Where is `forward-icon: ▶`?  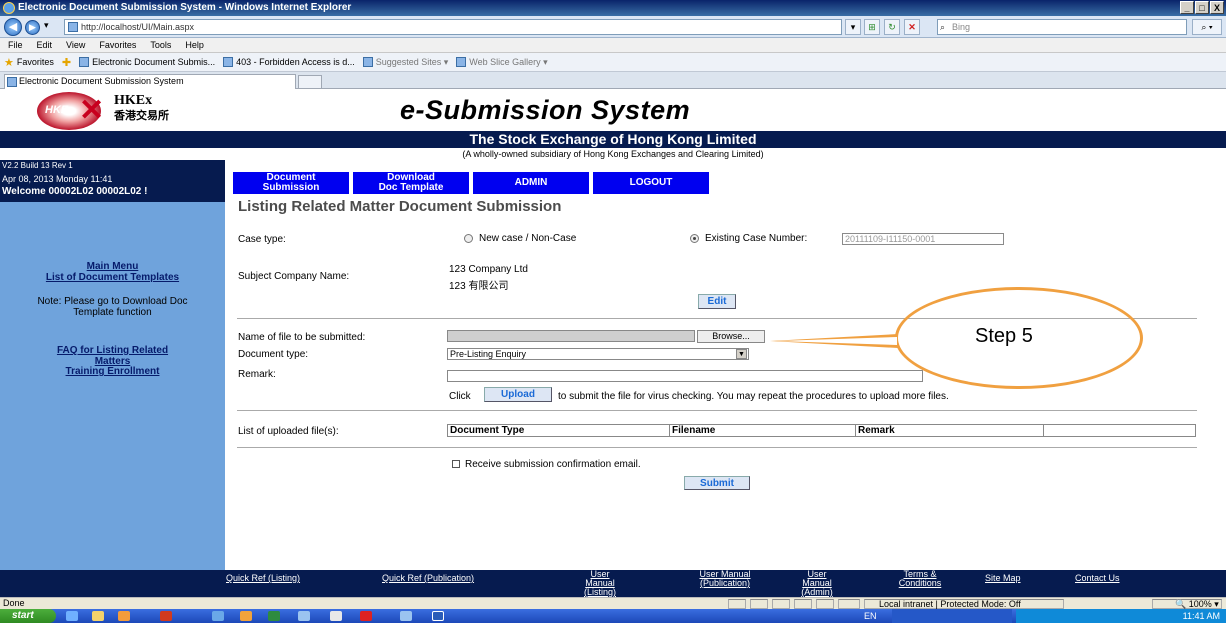
forward-icon: ▶ is located at coordinates (32, 27).